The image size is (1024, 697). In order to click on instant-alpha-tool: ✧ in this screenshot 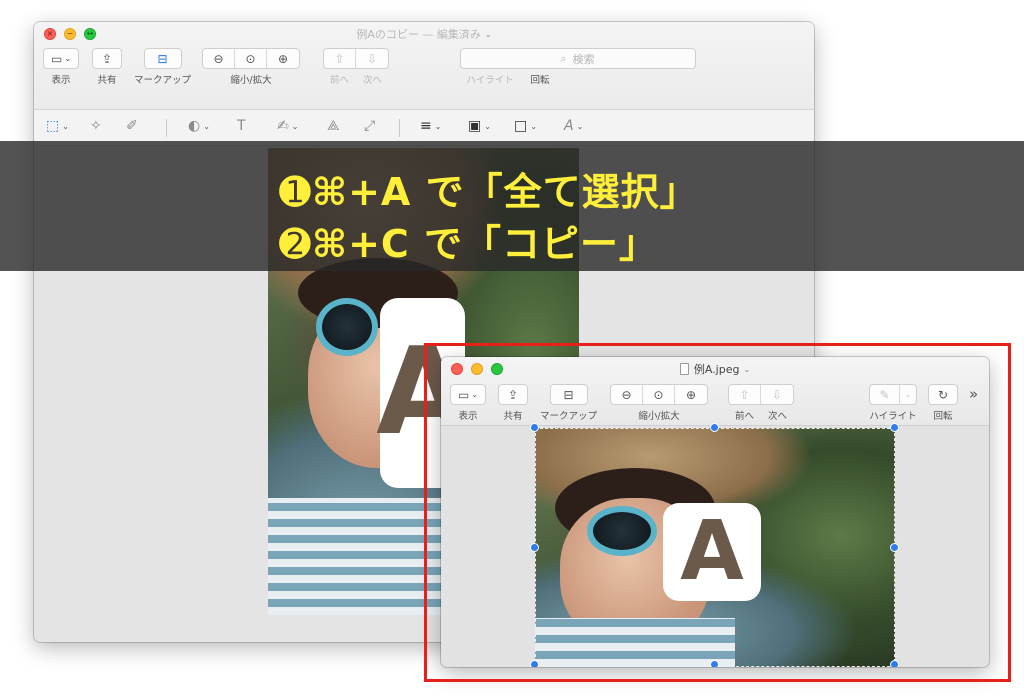, I will do `click(96, 126)`.